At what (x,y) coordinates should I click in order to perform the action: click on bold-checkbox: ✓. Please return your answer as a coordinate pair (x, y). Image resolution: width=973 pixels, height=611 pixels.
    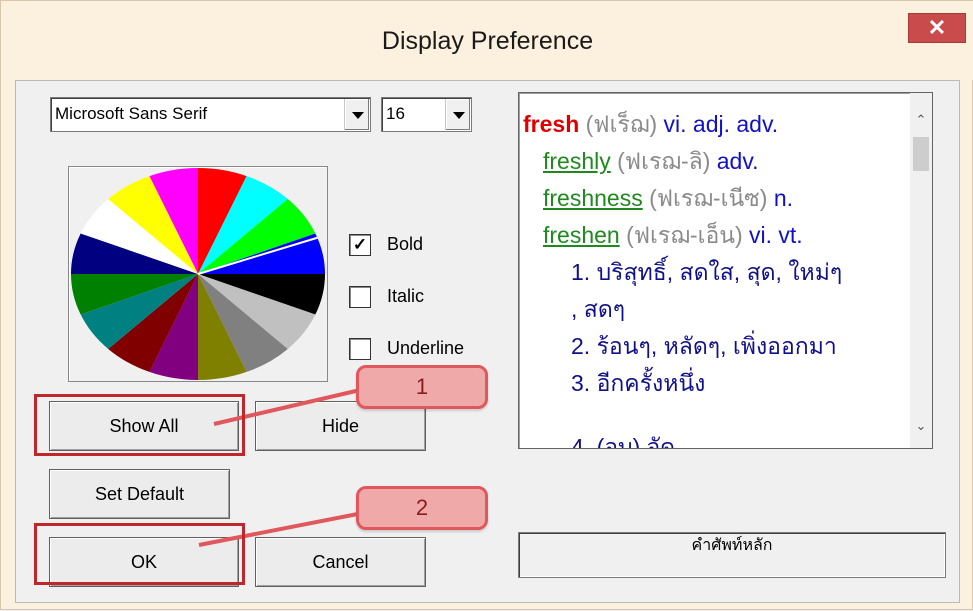
    Looking at the image, I should click on (360, 245).